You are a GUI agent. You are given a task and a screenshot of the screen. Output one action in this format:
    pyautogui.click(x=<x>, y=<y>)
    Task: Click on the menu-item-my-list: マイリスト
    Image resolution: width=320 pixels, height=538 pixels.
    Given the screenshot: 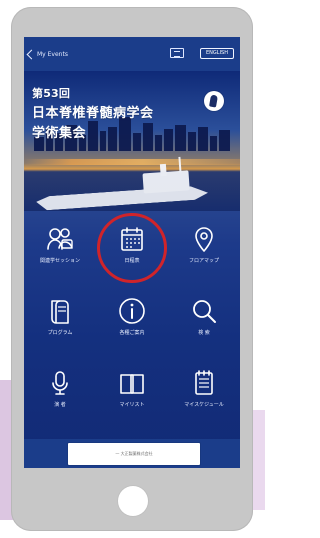 What is the action you would take?
    pyautogui.click(x=132, y=391)
    